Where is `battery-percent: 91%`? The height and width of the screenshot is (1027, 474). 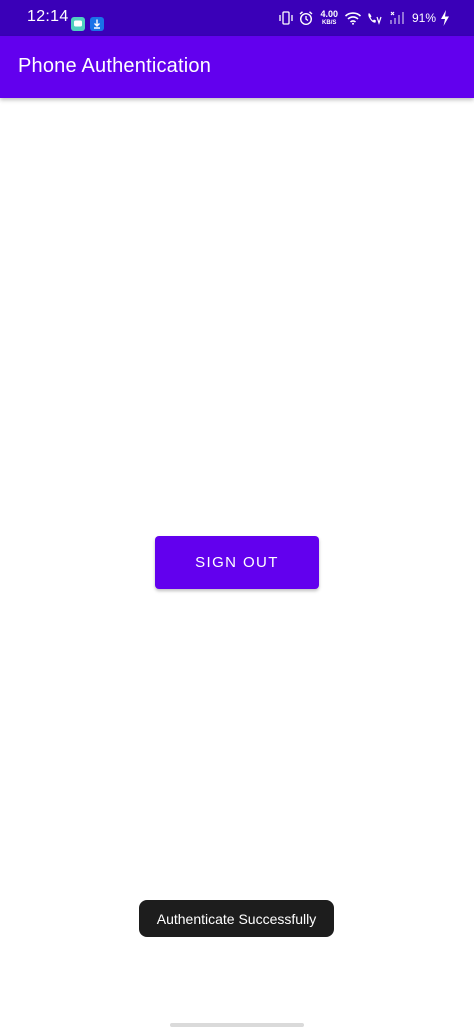 battery-percent: 91% is located at coordinates (423, 18).